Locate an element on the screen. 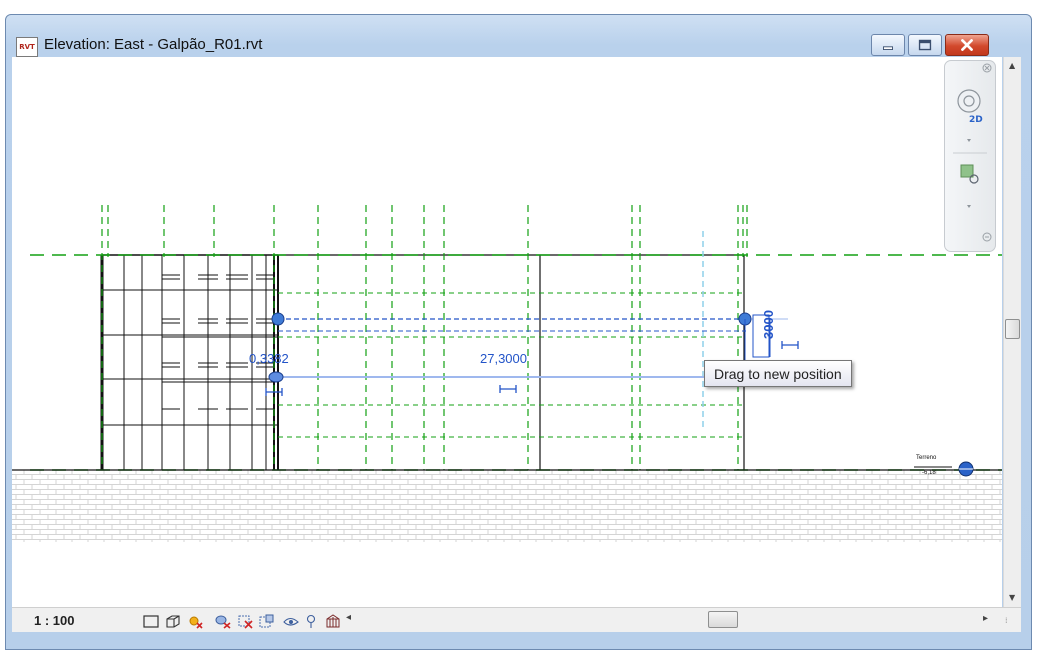 The width and height of the screenshot is (1037, 655). horizontal-scroll-thumb is located at coordinates (723, 619).